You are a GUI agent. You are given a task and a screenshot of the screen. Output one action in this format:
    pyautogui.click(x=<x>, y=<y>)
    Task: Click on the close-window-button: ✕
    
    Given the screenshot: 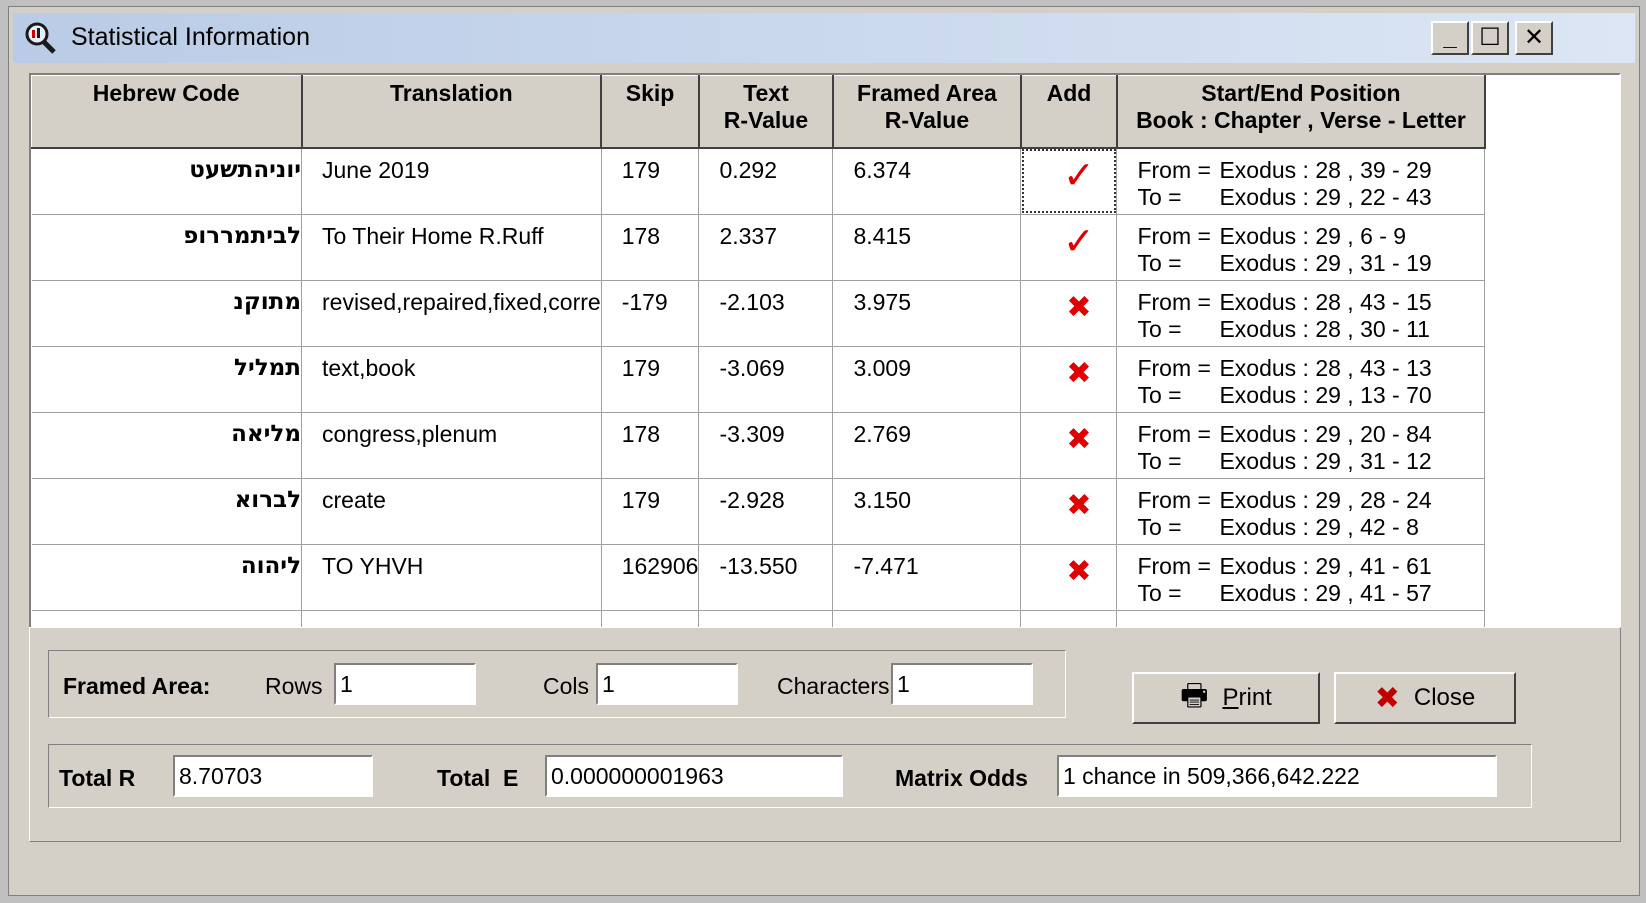 What is the action you would take?
    pyautogui.click(x=1534, y=38)
    